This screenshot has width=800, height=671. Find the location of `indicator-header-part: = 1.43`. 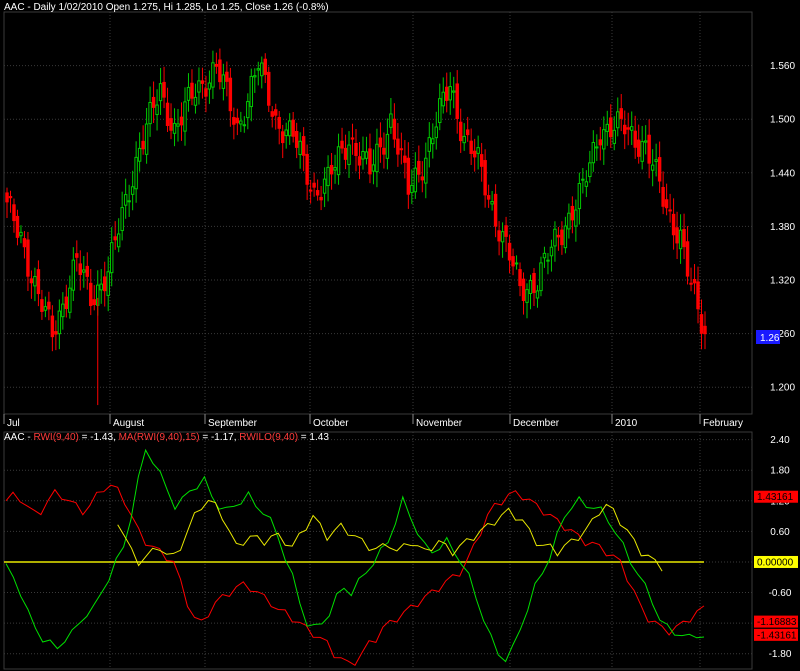

indicator-header-part: = 1.43 is located at coordinates (313, 437).